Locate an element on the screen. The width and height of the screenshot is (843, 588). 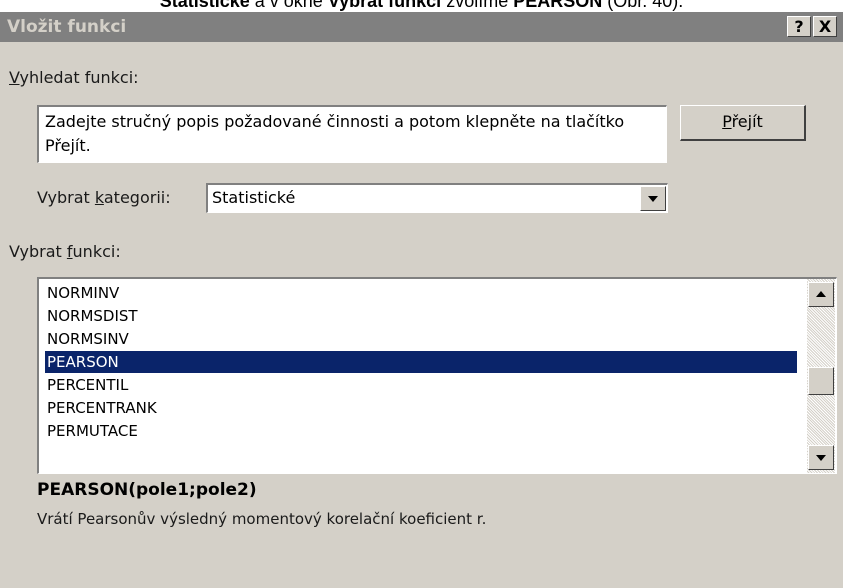
go-button: Přejít is located at coordinates (743, 123).